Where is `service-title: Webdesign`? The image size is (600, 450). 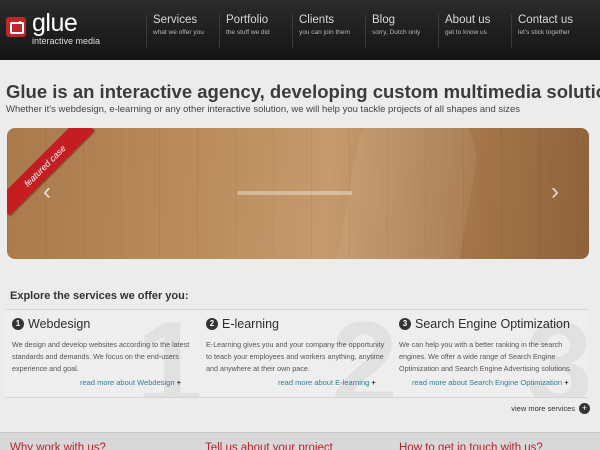
service-title: Webdesign is located at coordinates (59, 324).